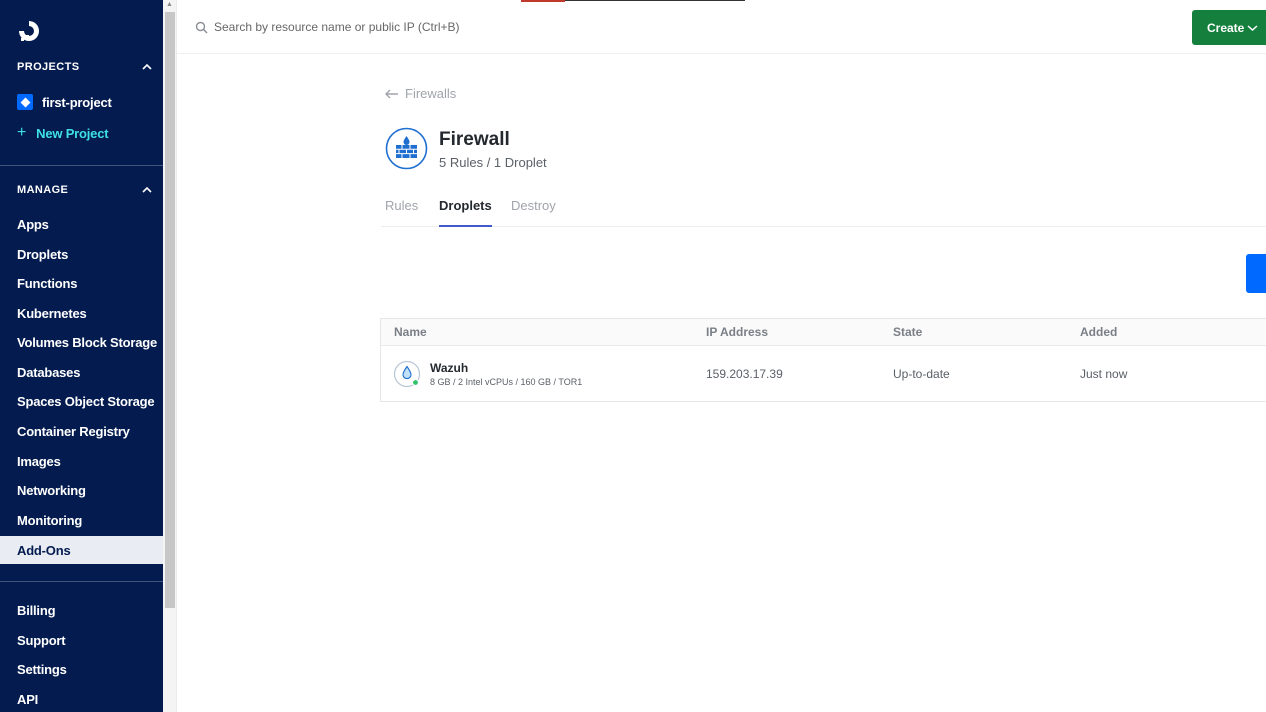  Describe the element at coordinates (81, 461) in the screenshot. I see `sidebar-item-images: Images` at that location.